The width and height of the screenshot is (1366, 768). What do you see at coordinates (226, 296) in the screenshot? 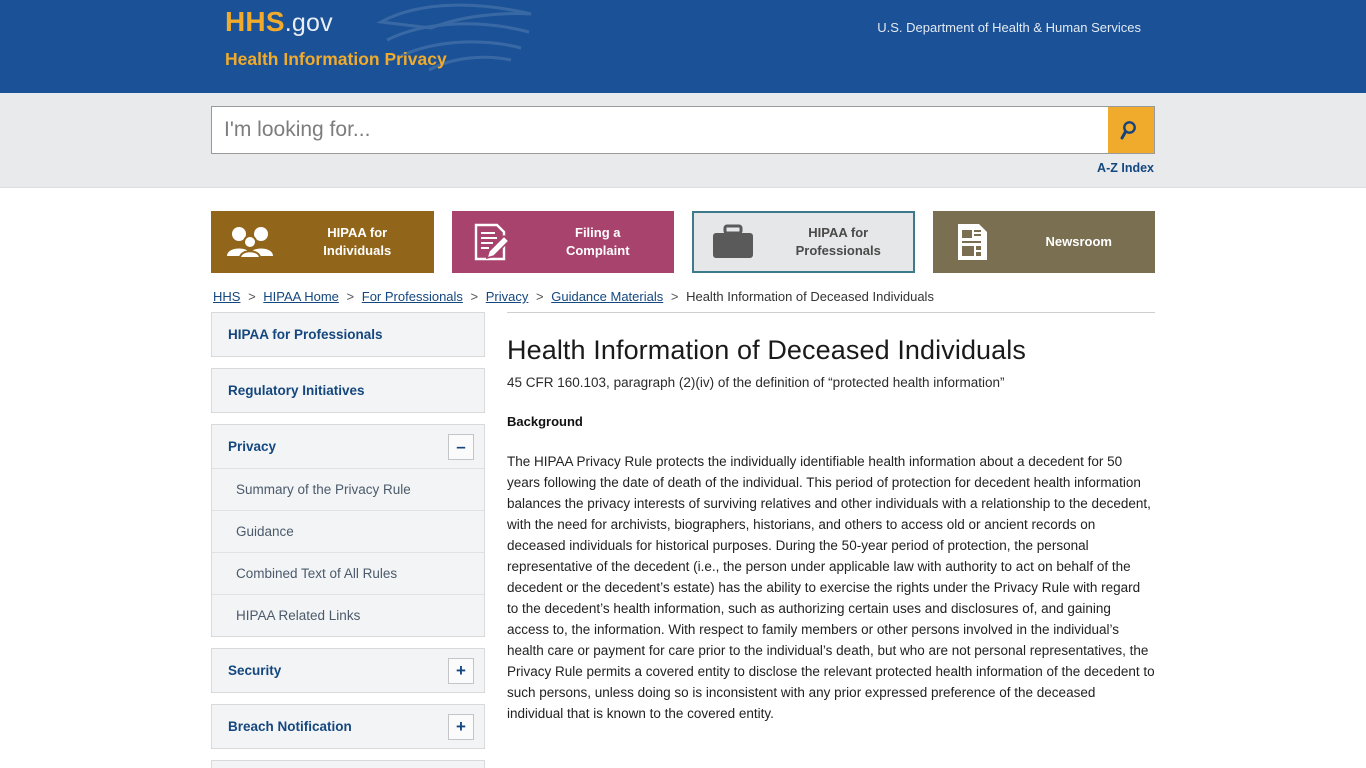
I see `breadcrumb-link-hhs: HHS` at bounding box center [226, 296].